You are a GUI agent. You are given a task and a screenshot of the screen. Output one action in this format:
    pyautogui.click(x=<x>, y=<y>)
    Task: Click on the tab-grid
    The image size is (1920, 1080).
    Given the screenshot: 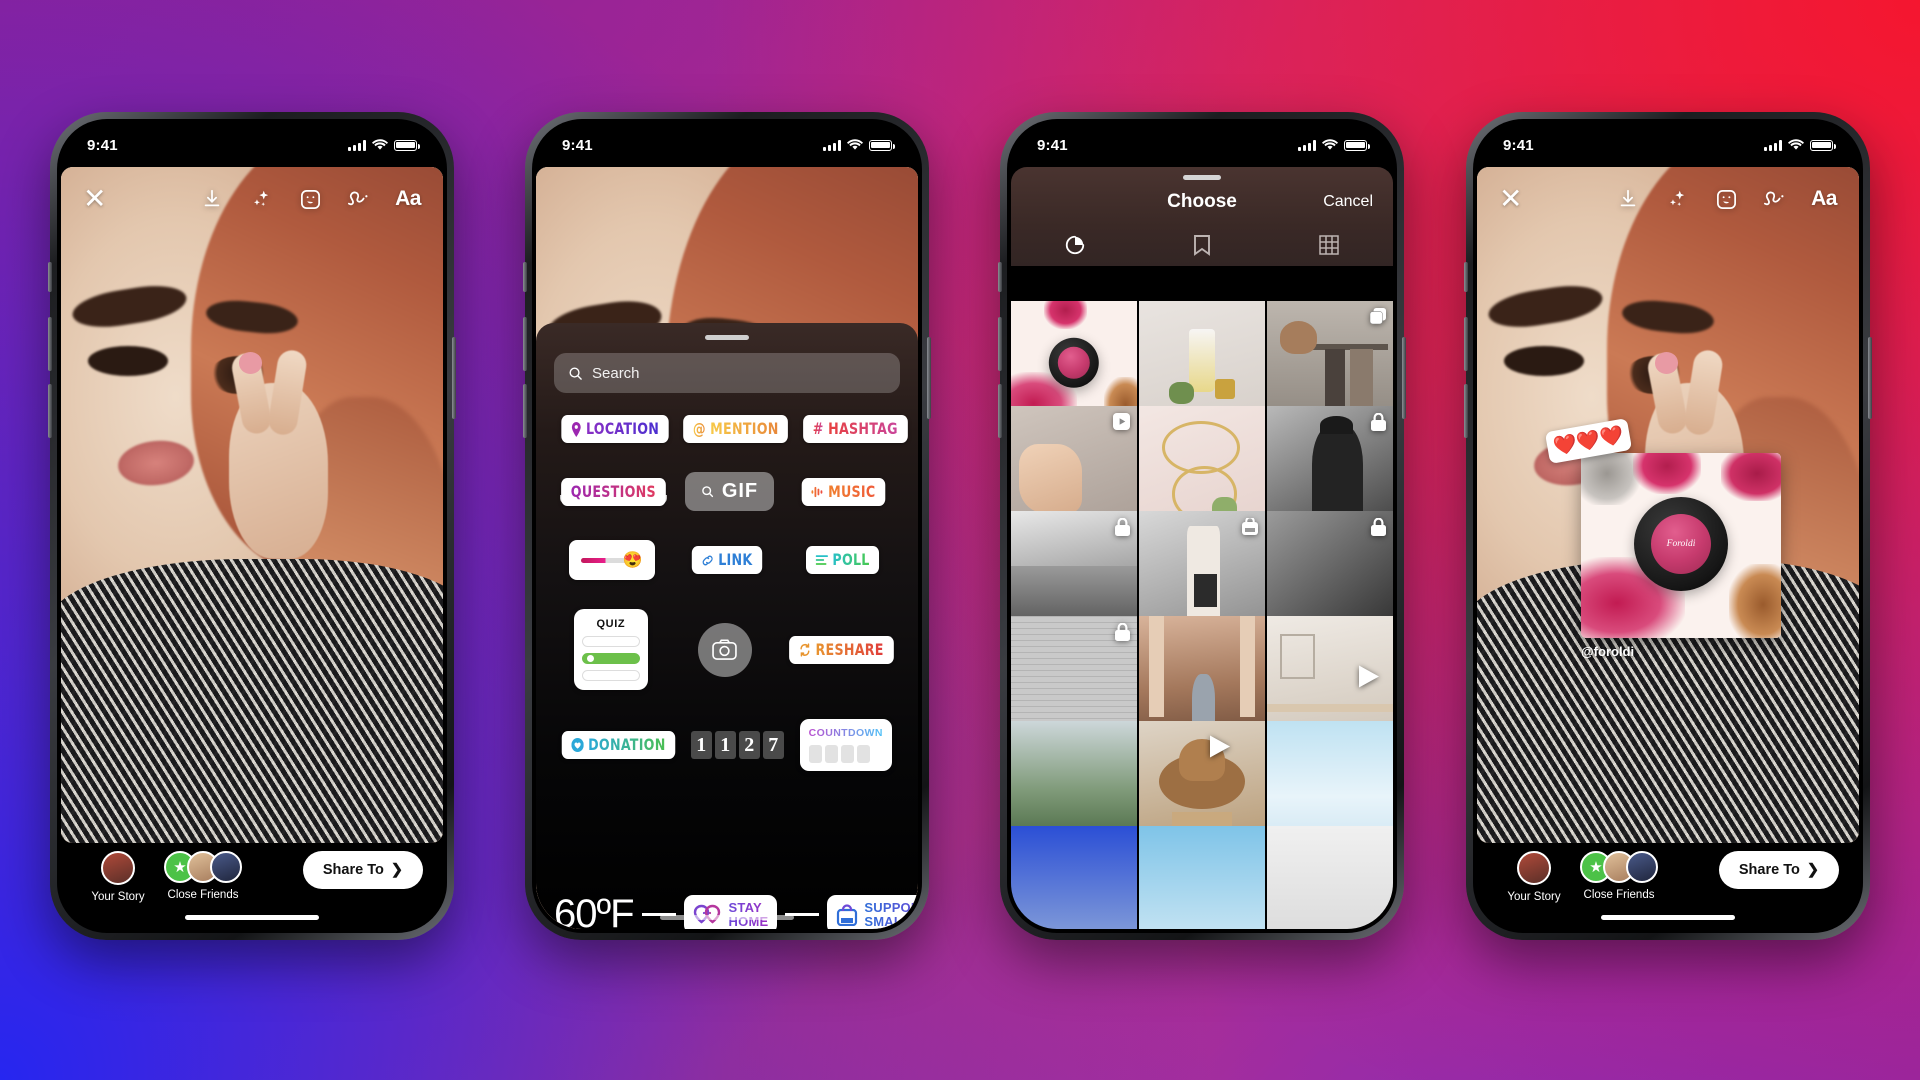 What is the action you would take?
    pyautogui.click(x=1329, y=245)
    